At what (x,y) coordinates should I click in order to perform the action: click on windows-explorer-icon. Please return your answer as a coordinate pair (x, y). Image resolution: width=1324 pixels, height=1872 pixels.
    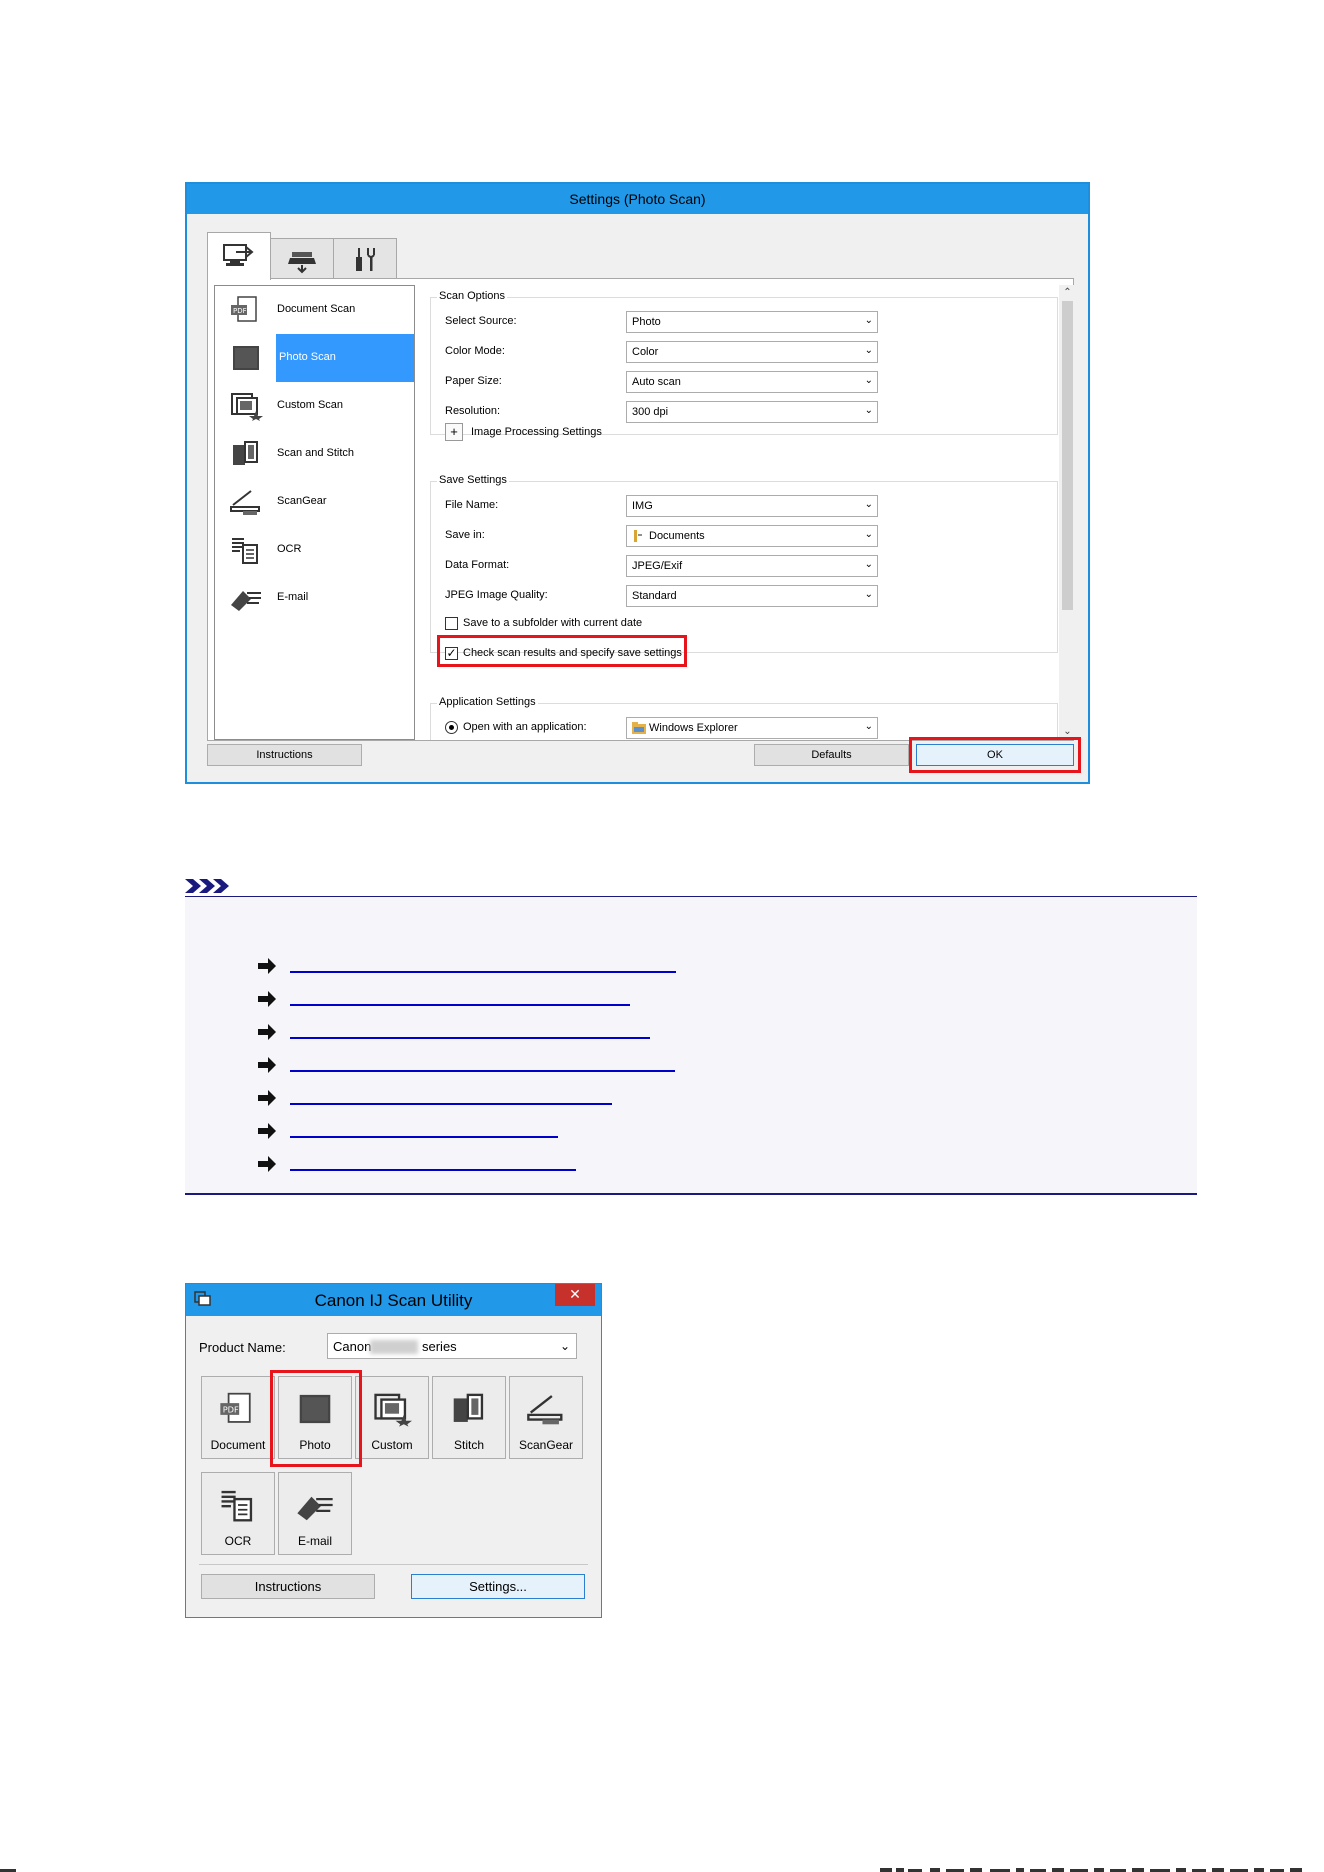
    Looking at the image, I should click on (639, 728).